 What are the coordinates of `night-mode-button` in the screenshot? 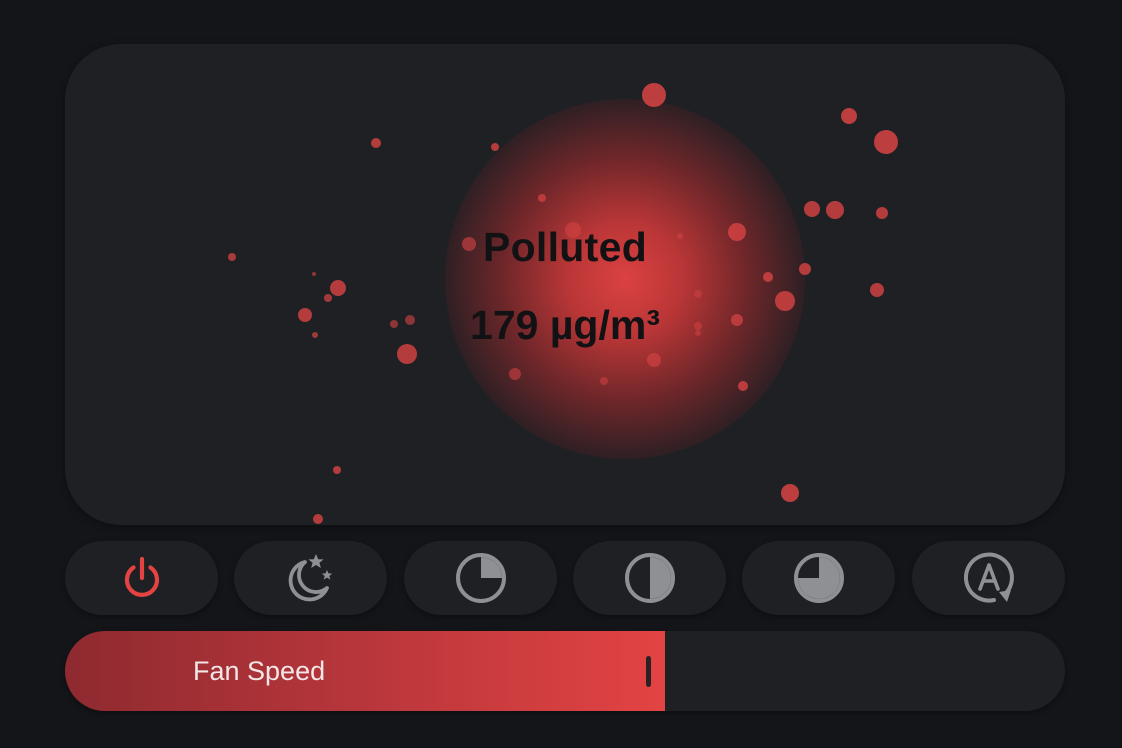 It's located at (310, 578).